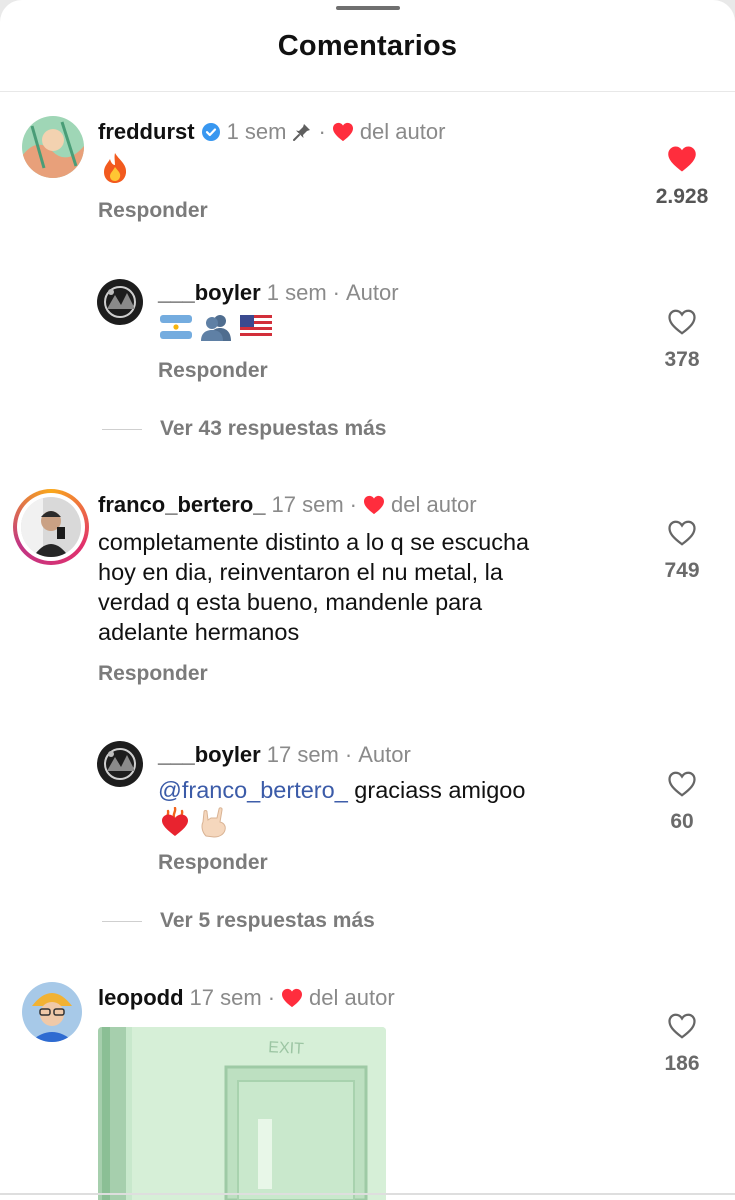  Describe the element at coordinates (367, 91) in the screenshot. I see `header-divider` at that location.